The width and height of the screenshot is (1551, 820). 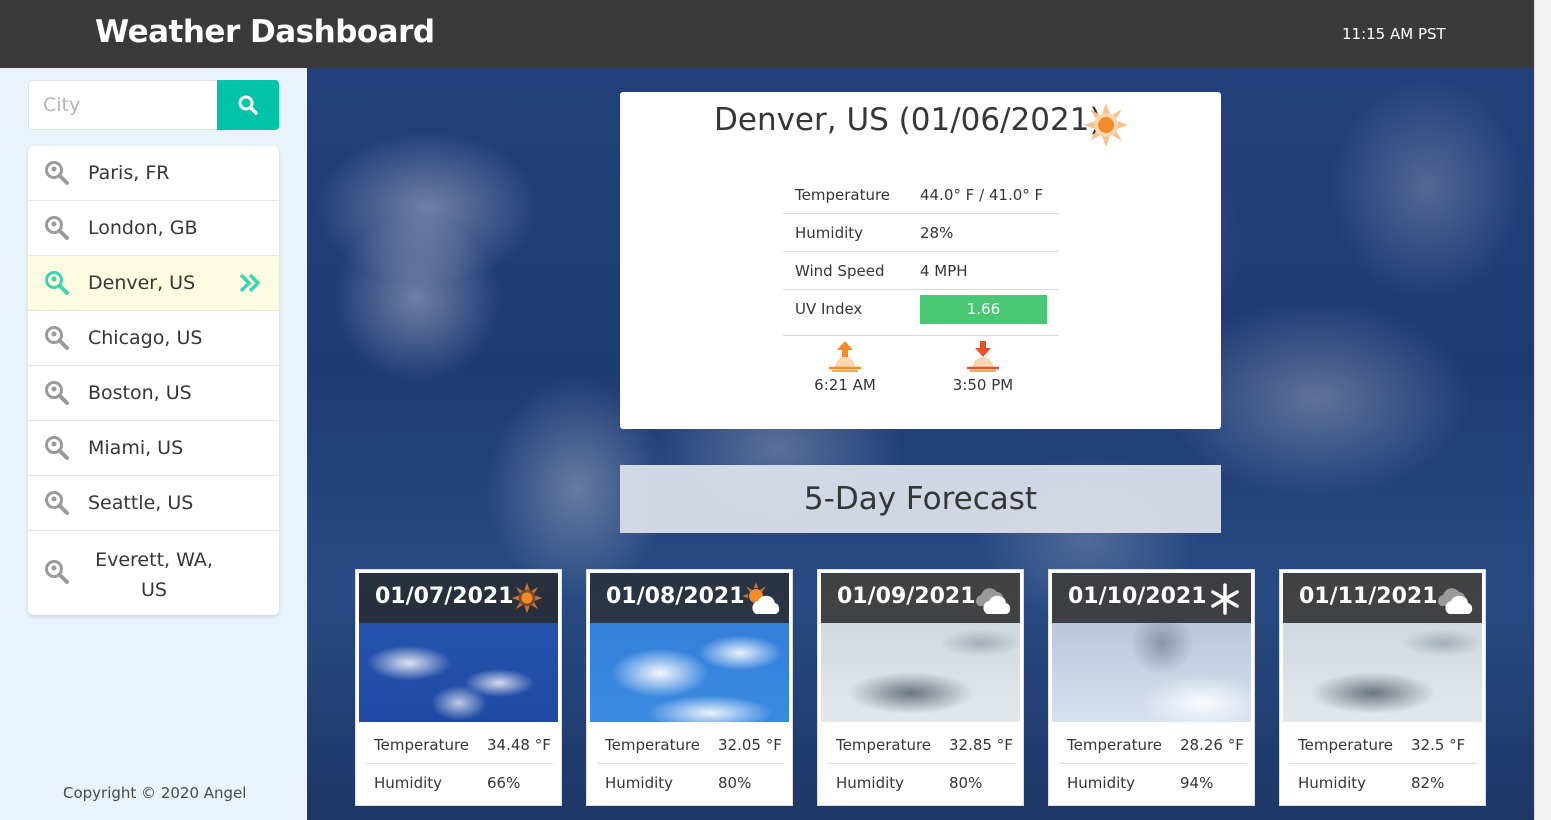 What do you see at coordinates (265, 32) in the screenshot?
I see `app-title: Weather Dashboard` at bounding box center [265, 32].